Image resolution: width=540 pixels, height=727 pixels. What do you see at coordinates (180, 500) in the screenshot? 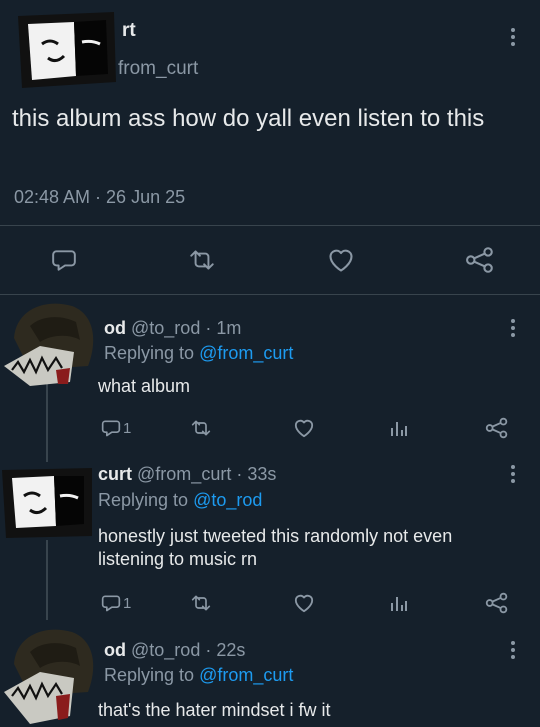
I see `replying-to: Replying to @to_rod` at bounding box center [180, 500].